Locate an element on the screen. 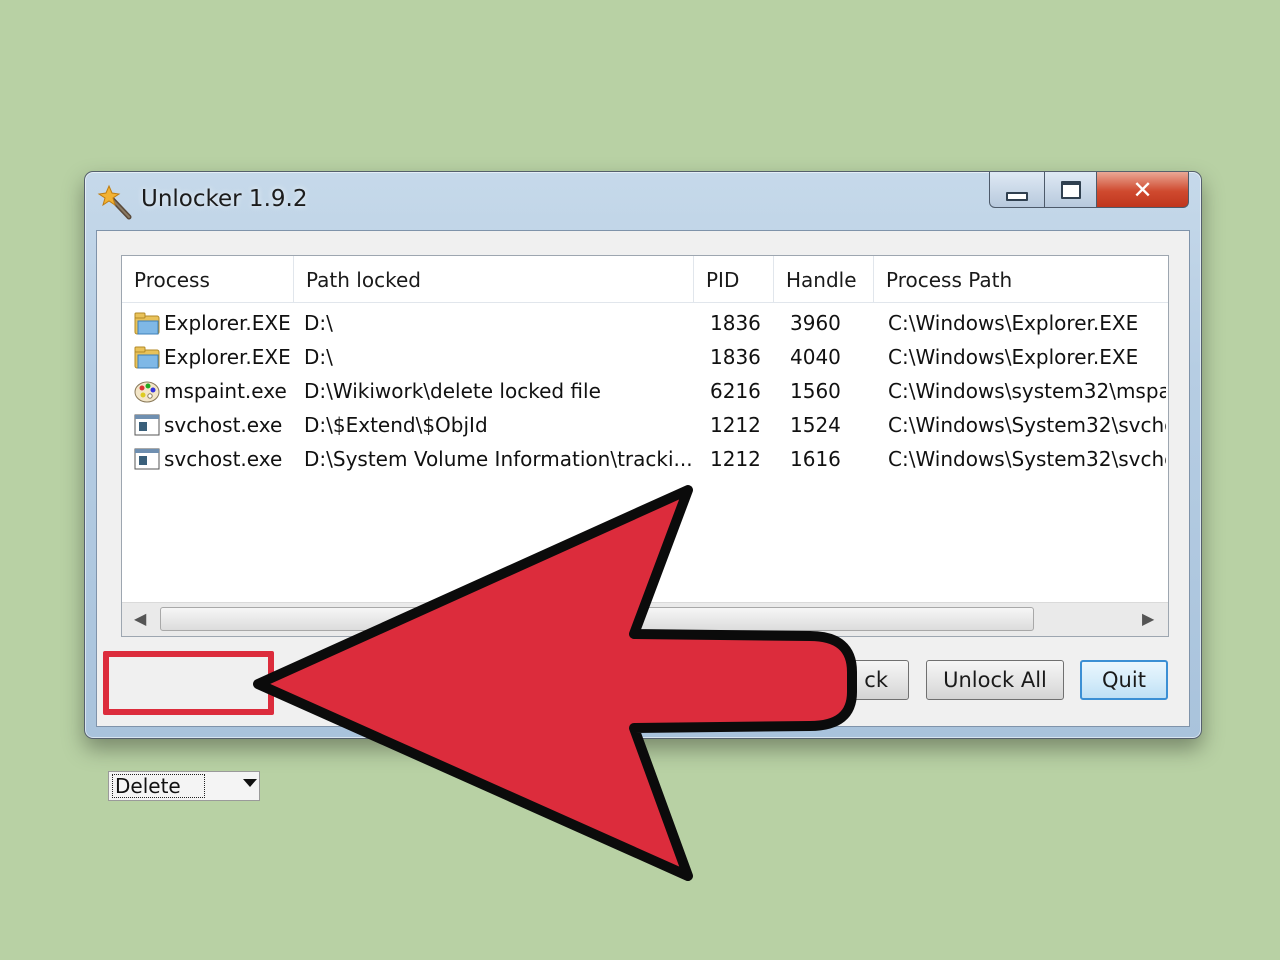 The height and width of the screenshot is (960, 1280). row-handle: 3960 is located at coordinates (815, 323).